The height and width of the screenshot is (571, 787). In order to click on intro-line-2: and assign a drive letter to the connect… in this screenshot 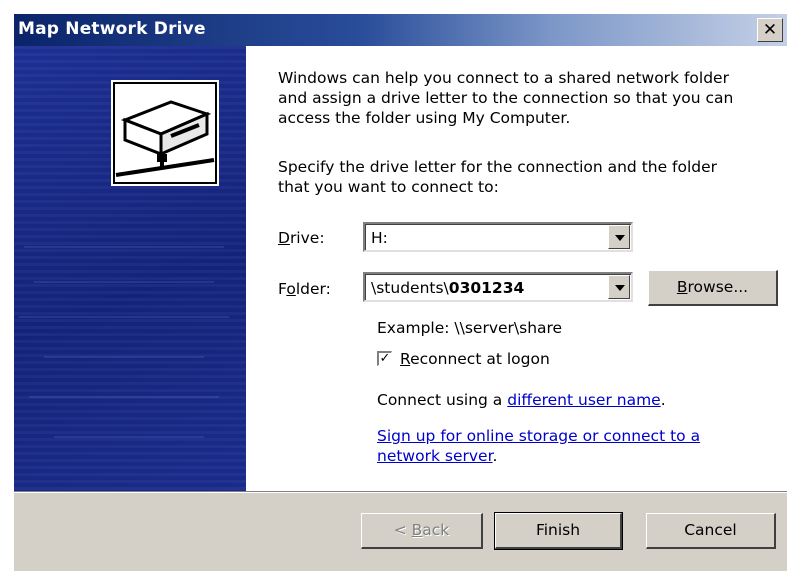, I will do `click(506, 98)`.